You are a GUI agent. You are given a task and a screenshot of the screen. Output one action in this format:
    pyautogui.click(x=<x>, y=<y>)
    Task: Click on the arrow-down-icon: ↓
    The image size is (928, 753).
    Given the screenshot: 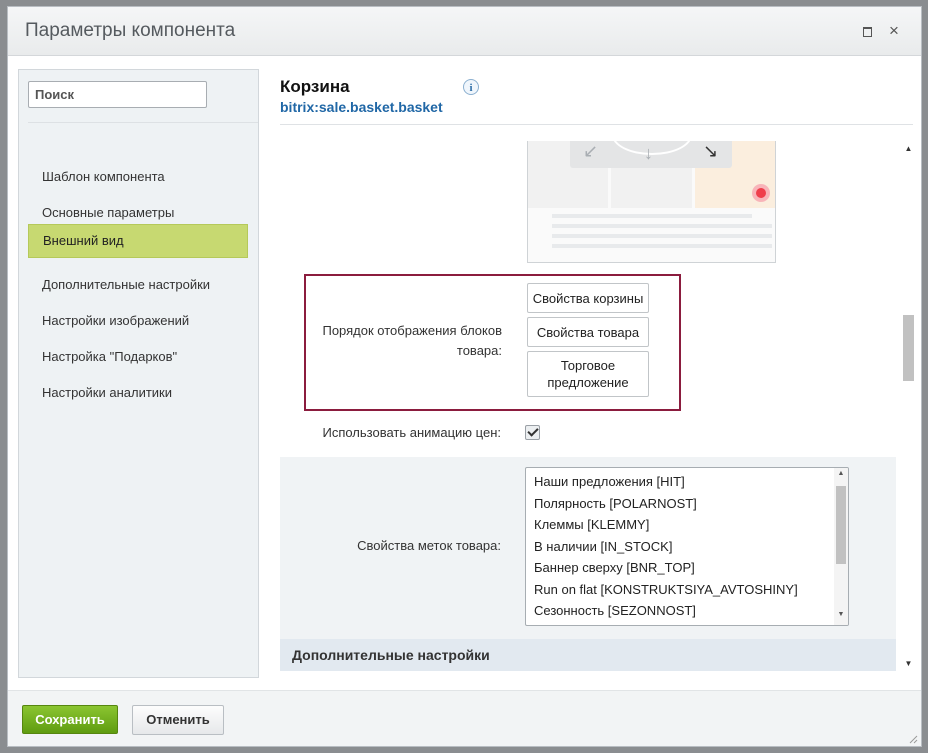 What is the action you would take?
    pyautogui.click(x=648, y=153)
    